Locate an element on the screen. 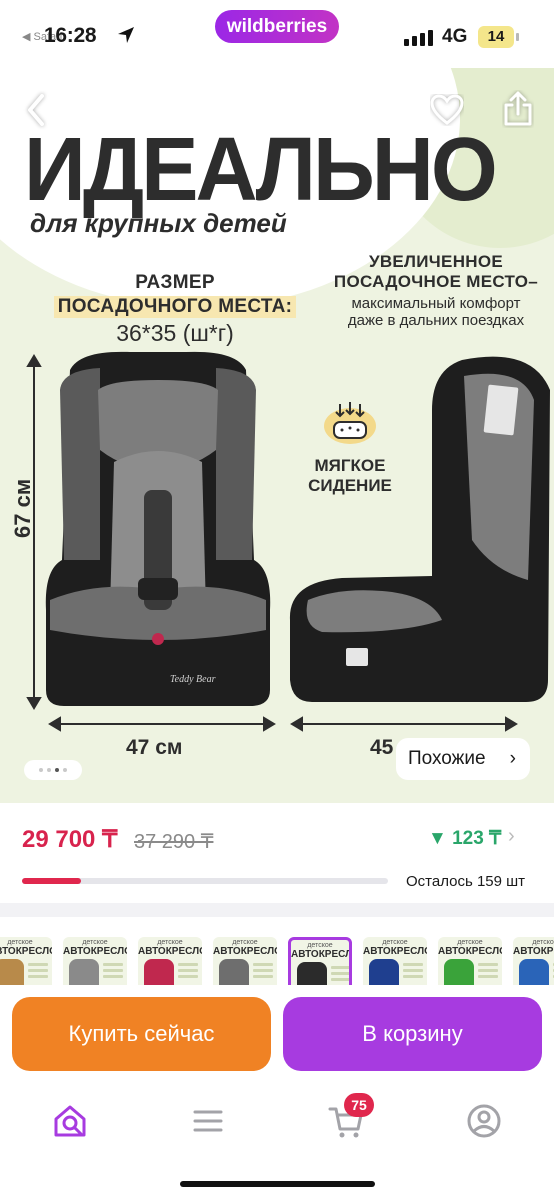  car-seat-front-image: Teddy Bear is located at coordinates (158, 528).